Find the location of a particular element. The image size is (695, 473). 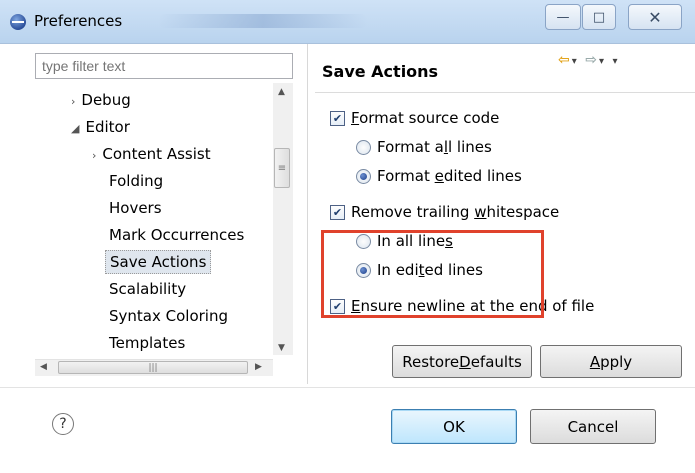

footer-separator is located at coordinates (347, 387).